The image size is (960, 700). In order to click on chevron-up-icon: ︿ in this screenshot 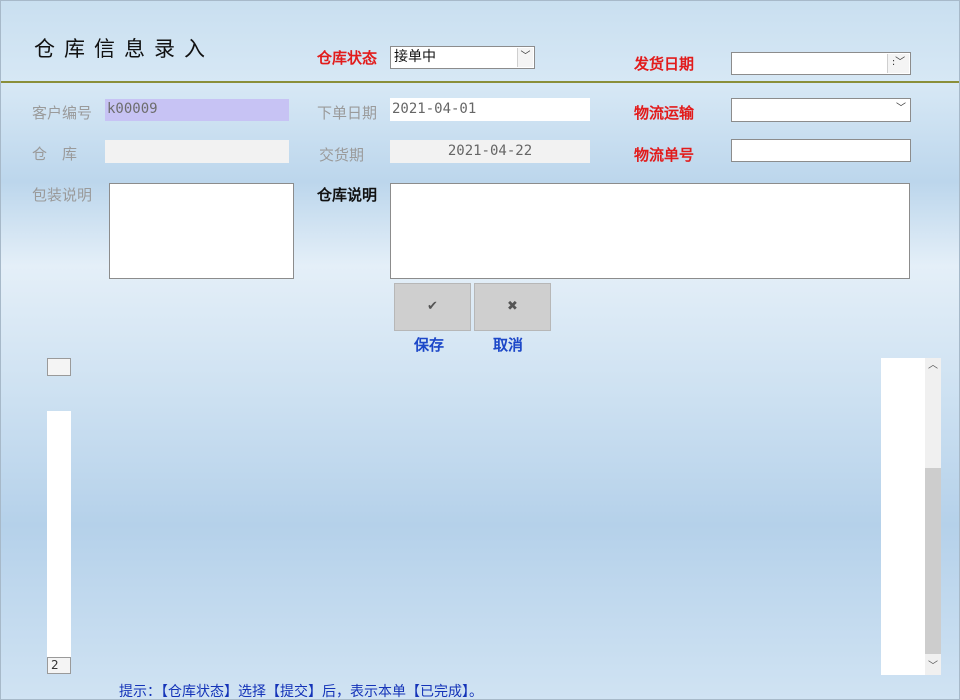, I will do `click(933, 366)`.